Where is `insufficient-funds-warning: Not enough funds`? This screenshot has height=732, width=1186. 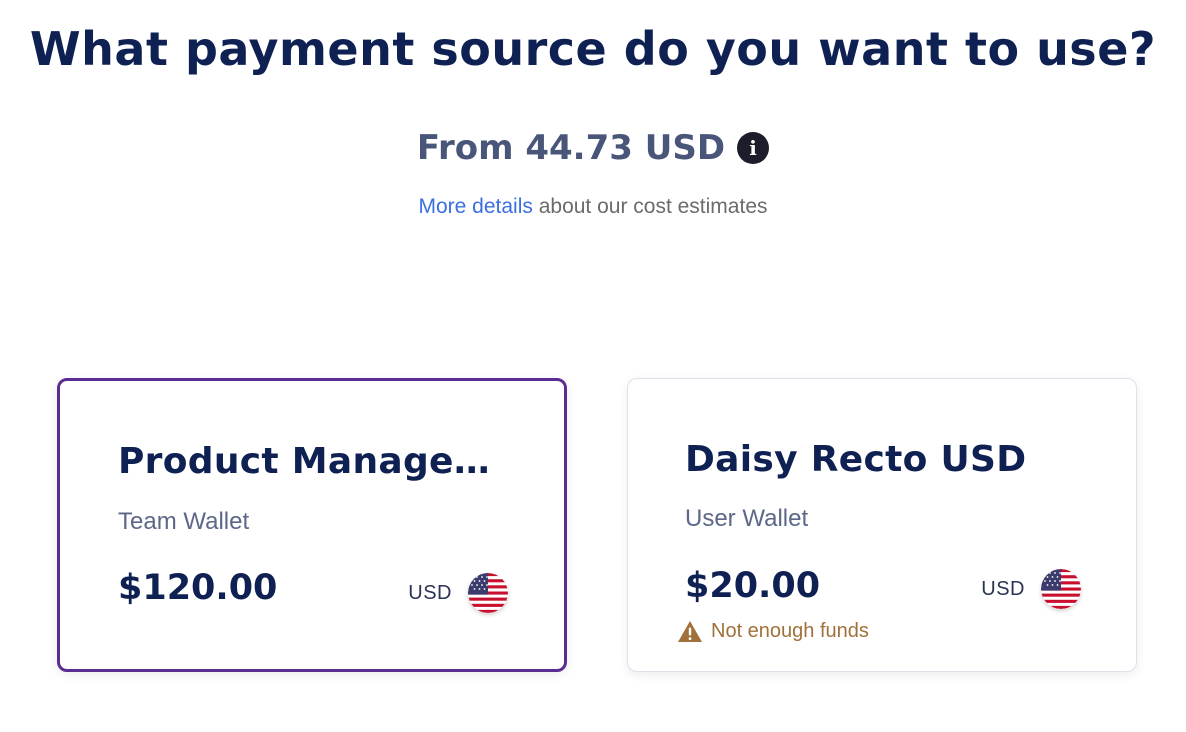 insufficient-funds-warning: Not enough funds is located at coordinates (773, 631).